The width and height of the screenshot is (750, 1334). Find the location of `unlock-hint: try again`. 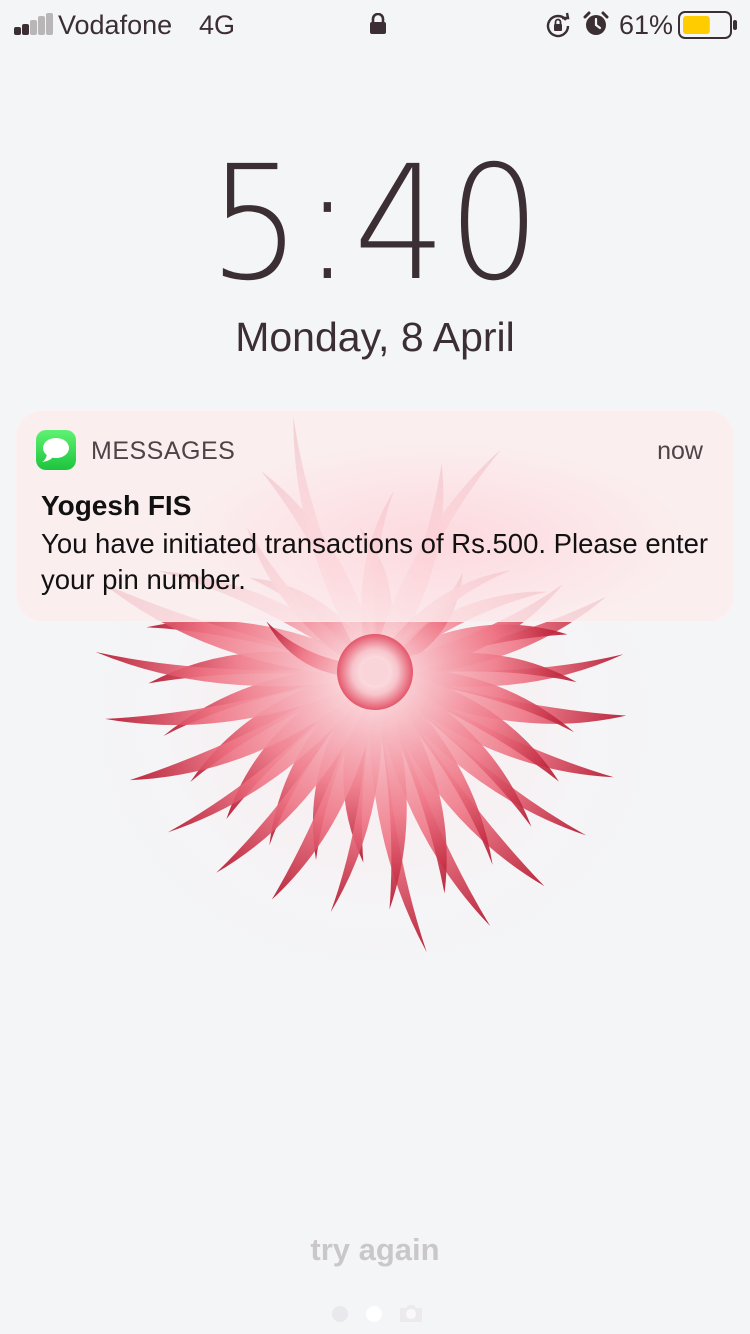

unlock-hint: try again is located at coordinates (375, 1249).